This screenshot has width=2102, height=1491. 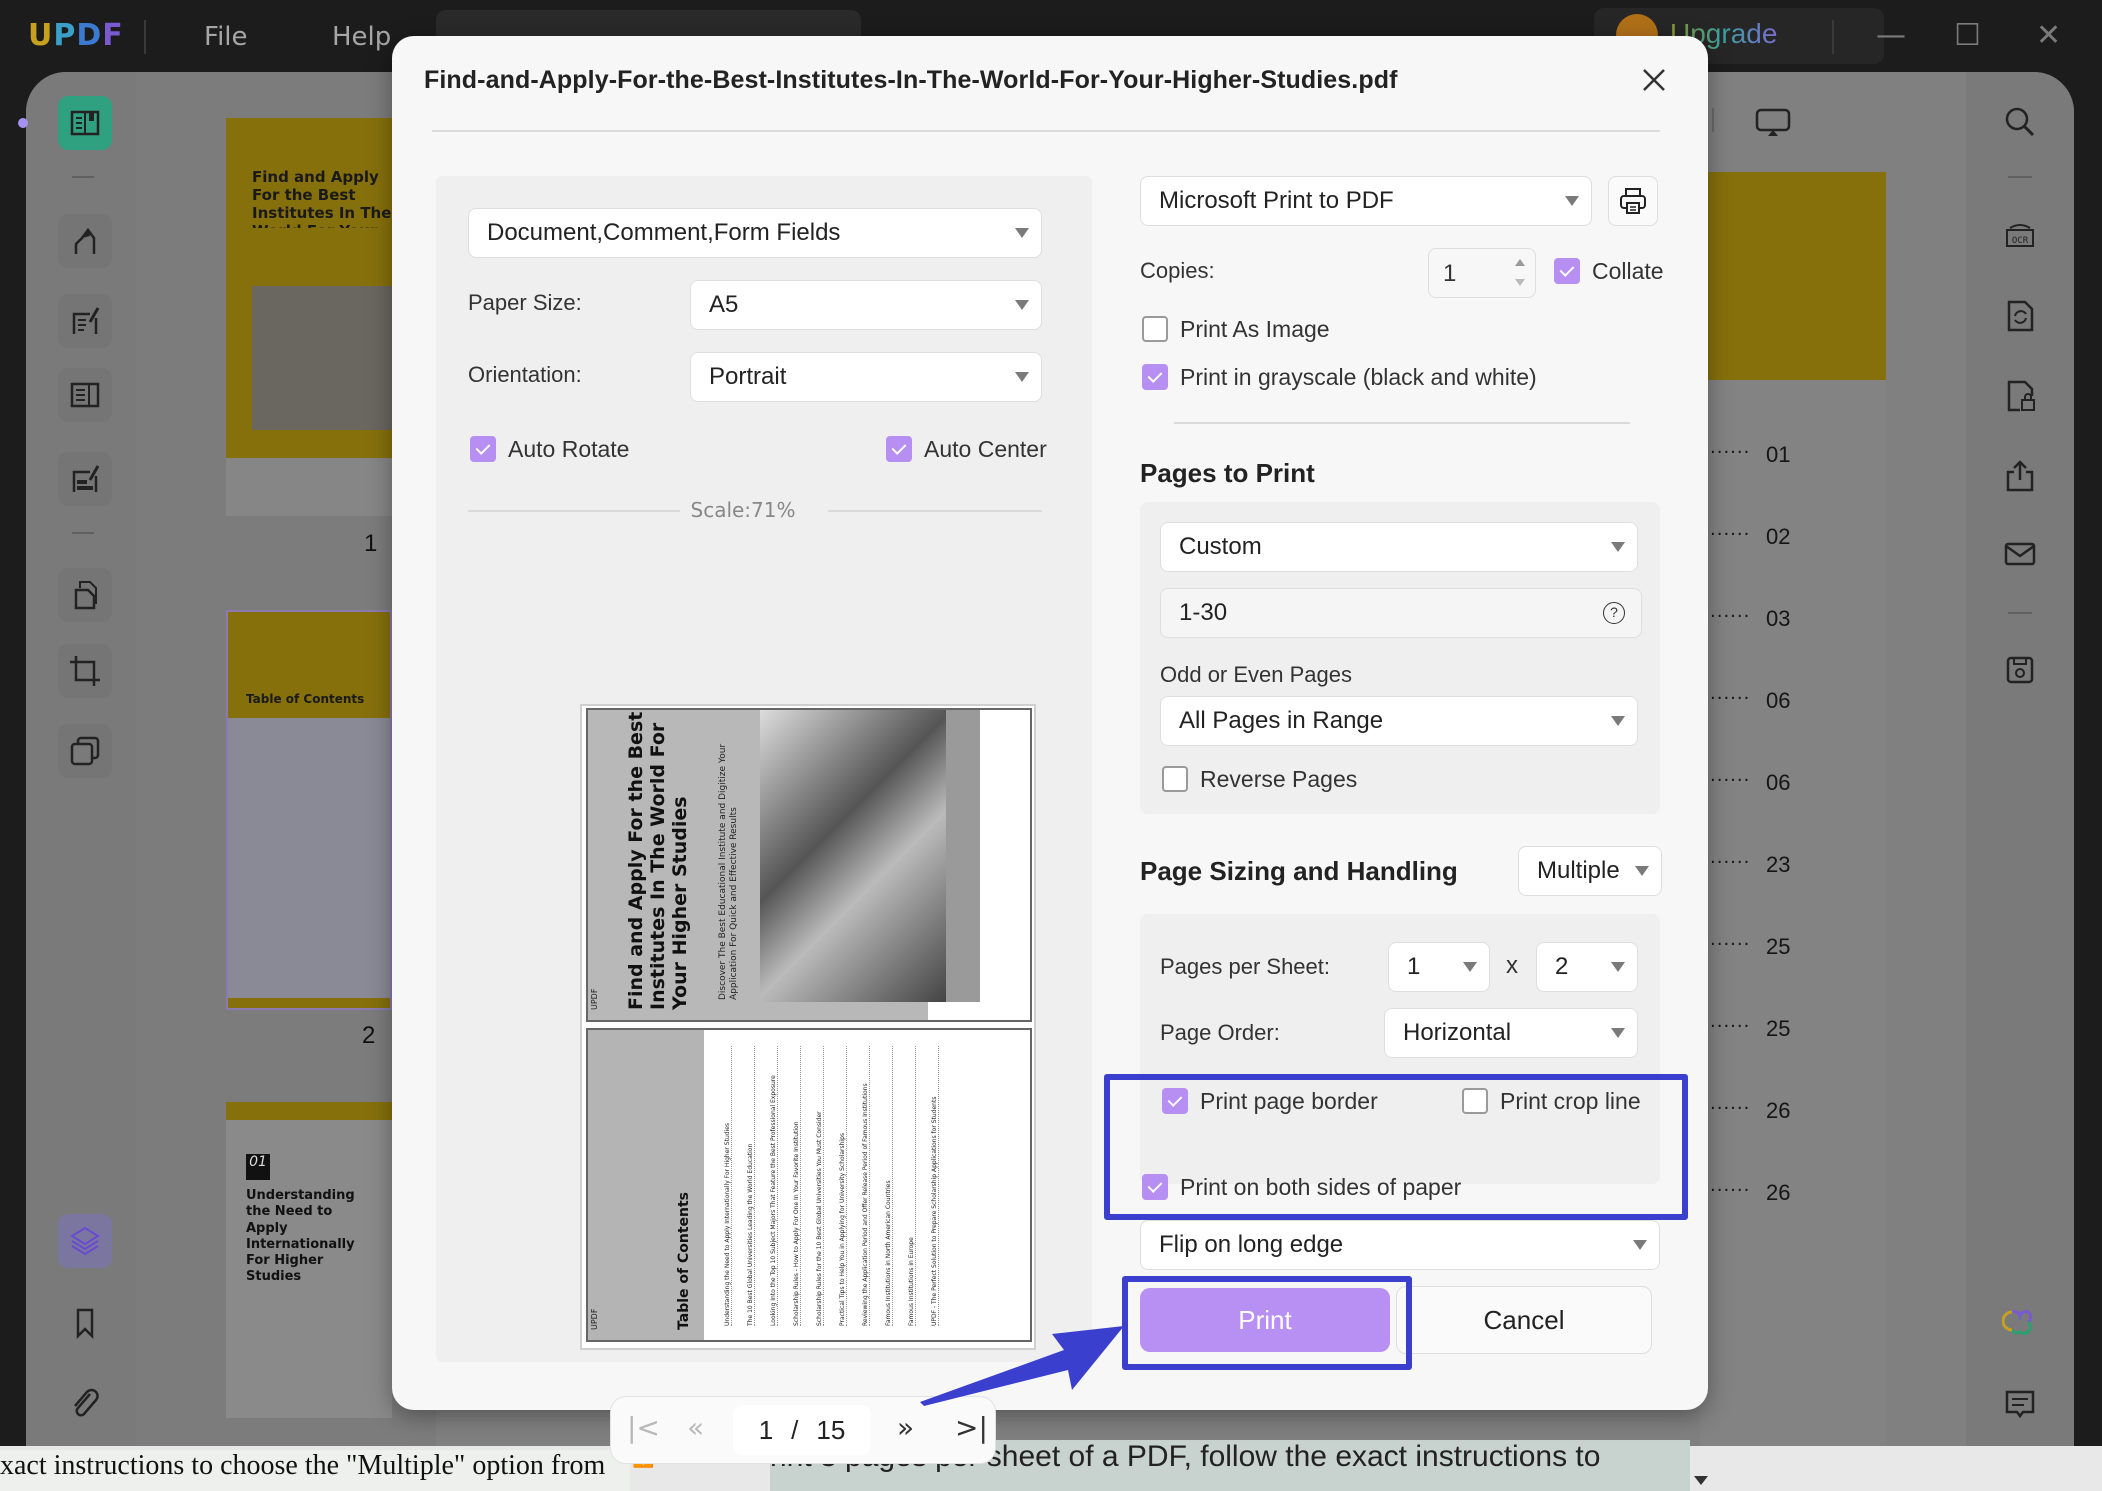 I want to click on odd-even-select: All Pages in Range, so click(x=1399, y=721).